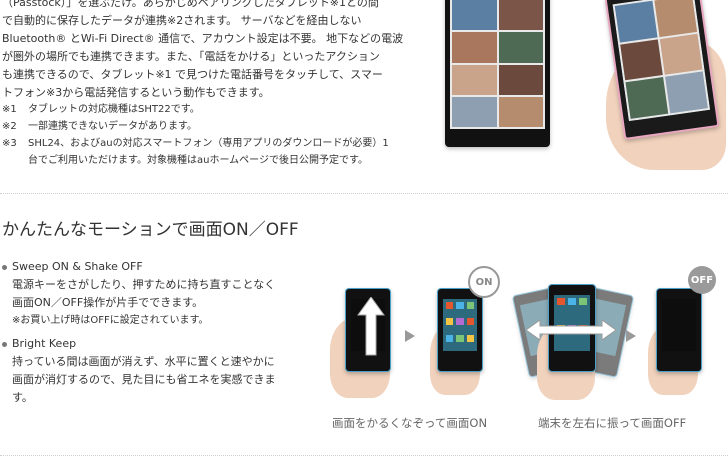  What do you see at coordinates (157, 344) in the screenshot?
I see `feature-title-row: Bright Keep` at bounding box center [157, 344].